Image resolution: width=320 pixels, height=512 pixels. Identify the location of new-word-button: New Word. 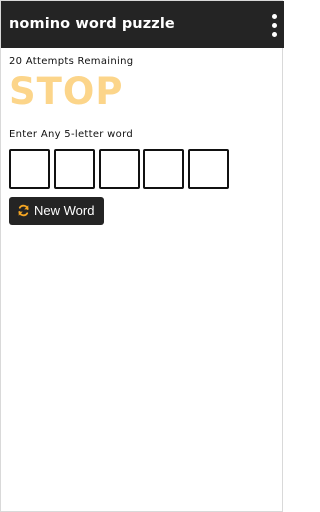
(56, 211).